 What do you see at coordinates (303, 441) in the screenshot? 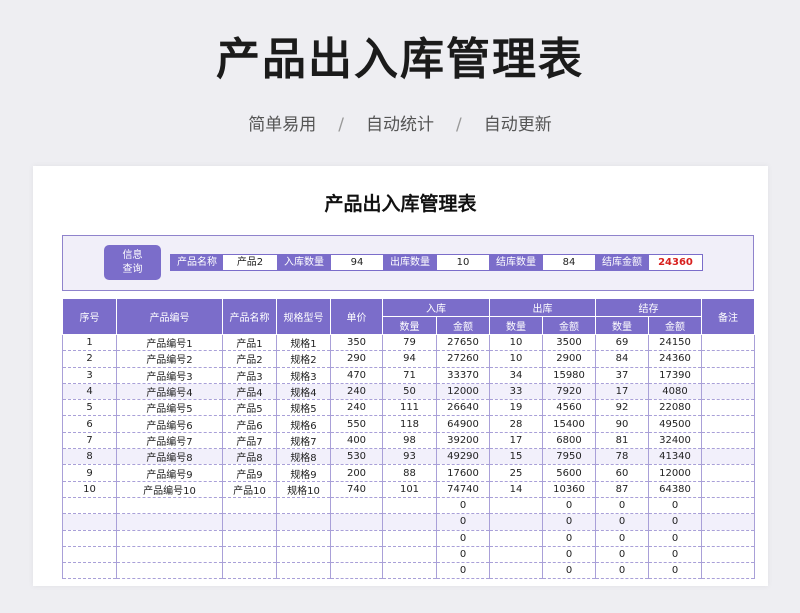
I see `cell-spec: 规格7` at bounding box center [303, 441].